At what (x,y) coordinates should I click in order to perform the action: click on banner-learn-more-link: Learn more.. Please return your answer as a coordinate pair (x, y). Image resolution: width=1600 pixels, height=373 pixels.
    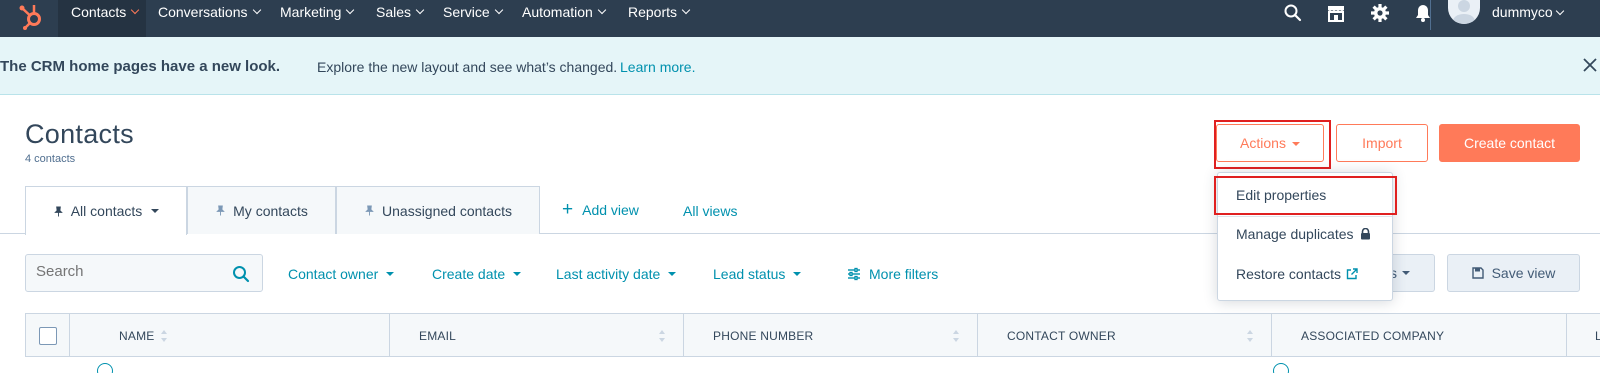
    Looking at the image, I should click on (657, 67).